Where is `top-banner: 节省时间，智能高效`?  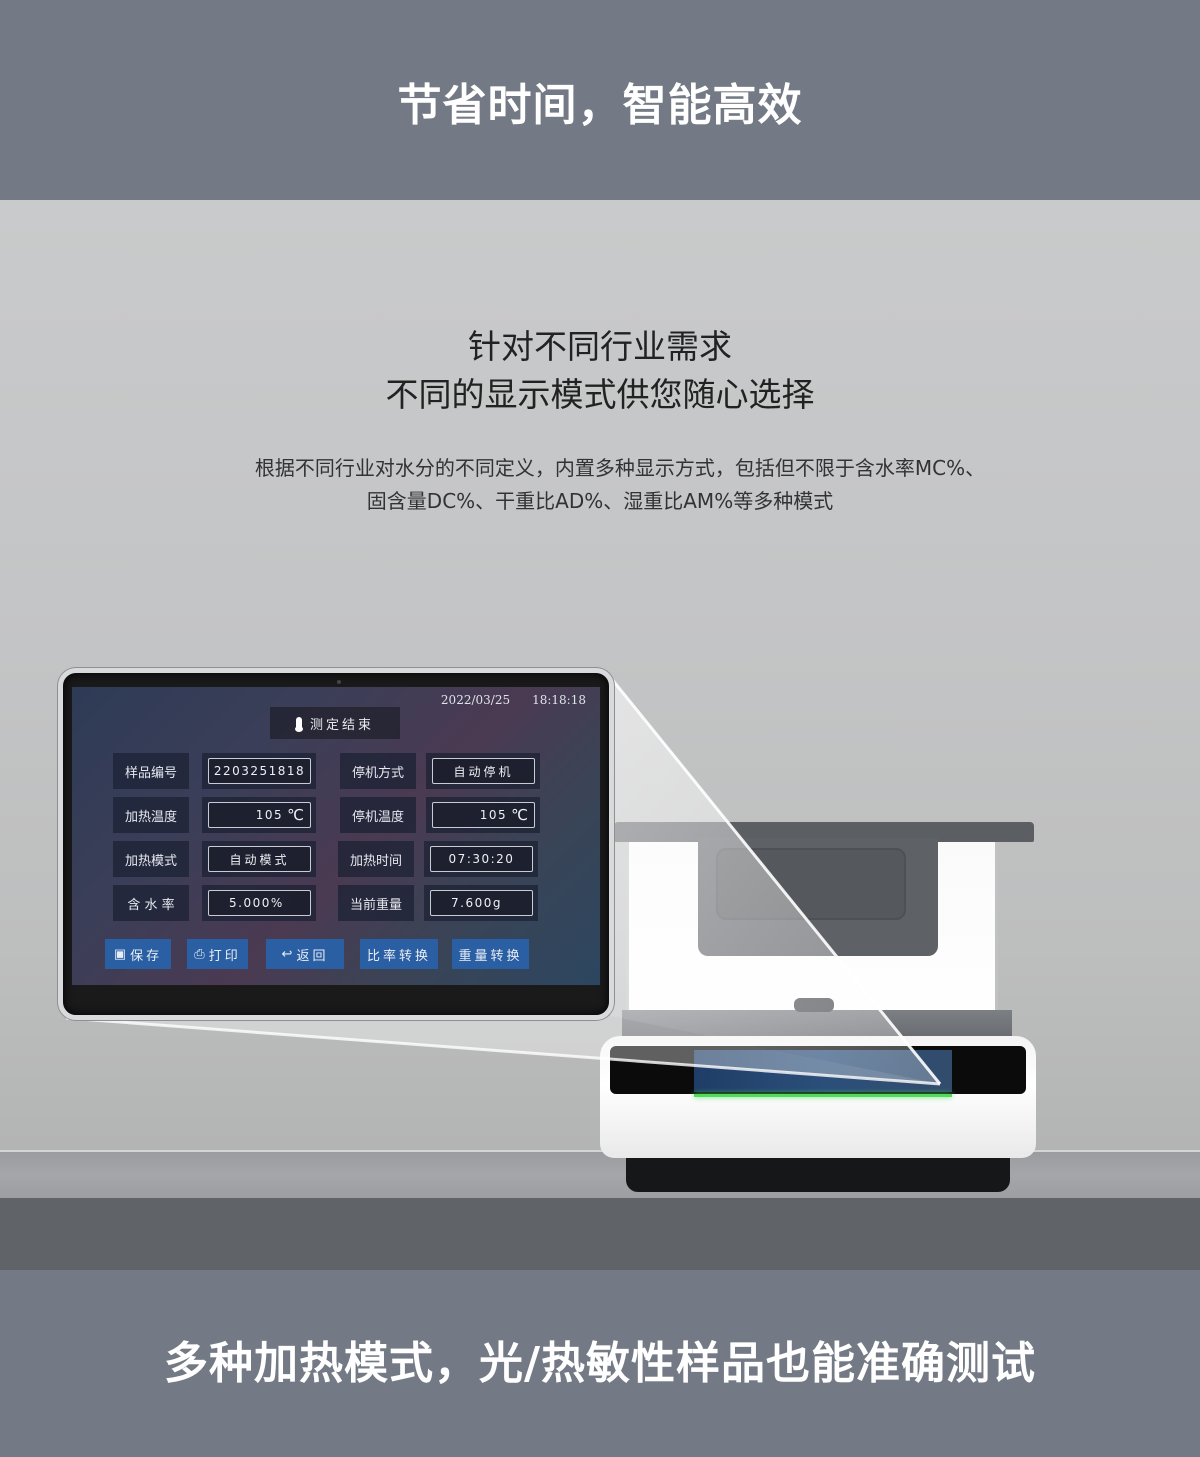
top-banner: 节省时间，智能高效 is located at coordinates (600, 100).